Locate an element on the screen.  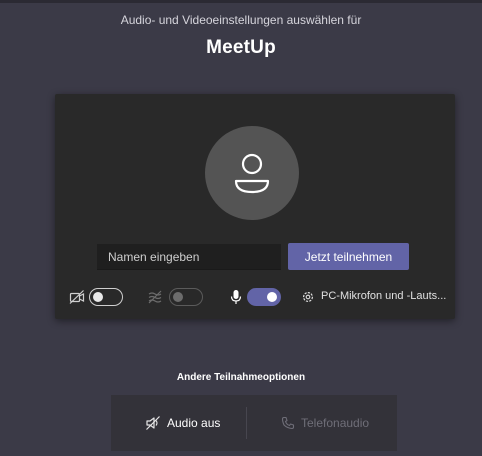
person-icon is located at coordinates (252, 173).